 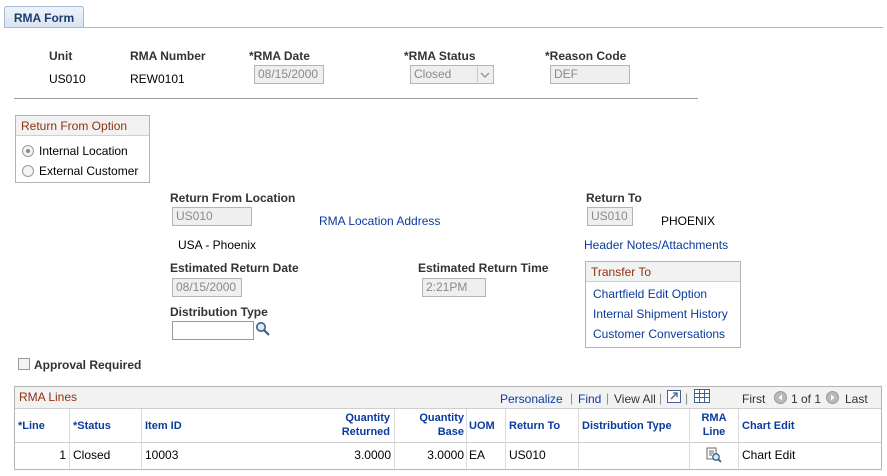 What do you see at coordinates (610, 216) in the screenshot?
I see `return-to-field: US010` at bounding box center [610, 216].